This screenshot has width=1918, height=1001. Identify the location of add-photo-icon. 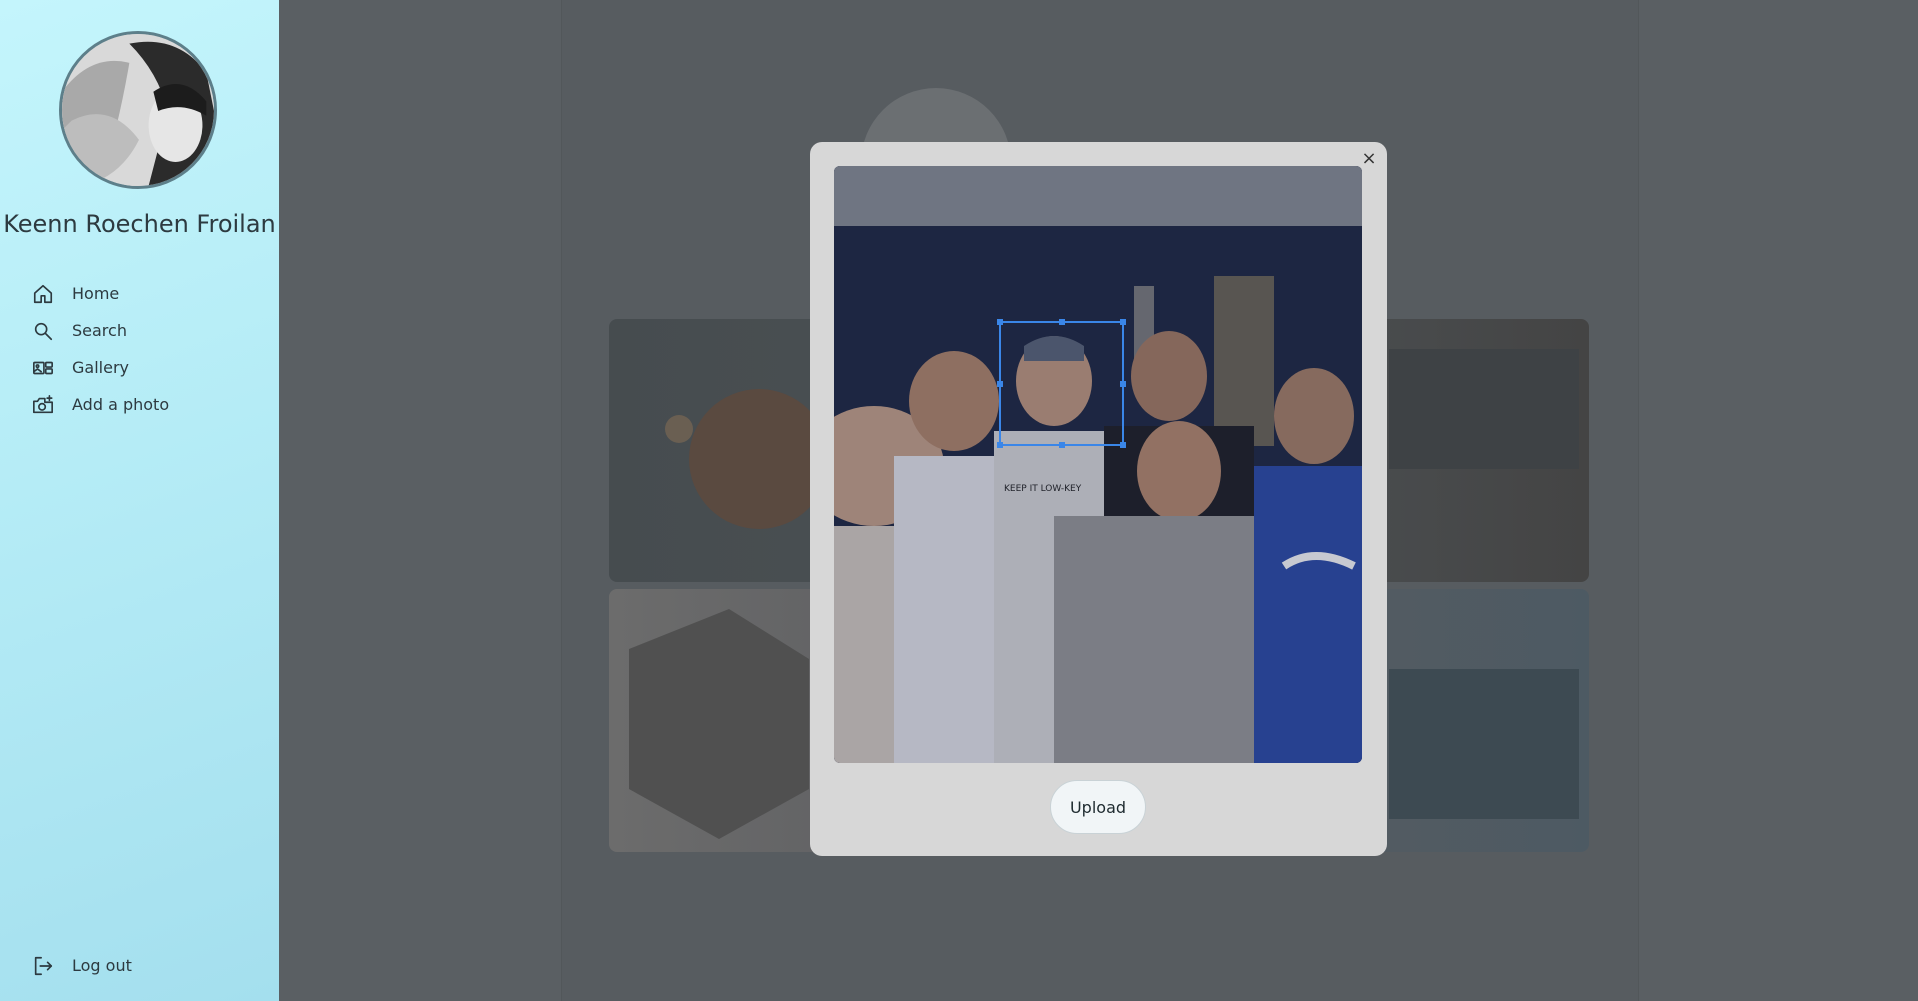
(43, 405).